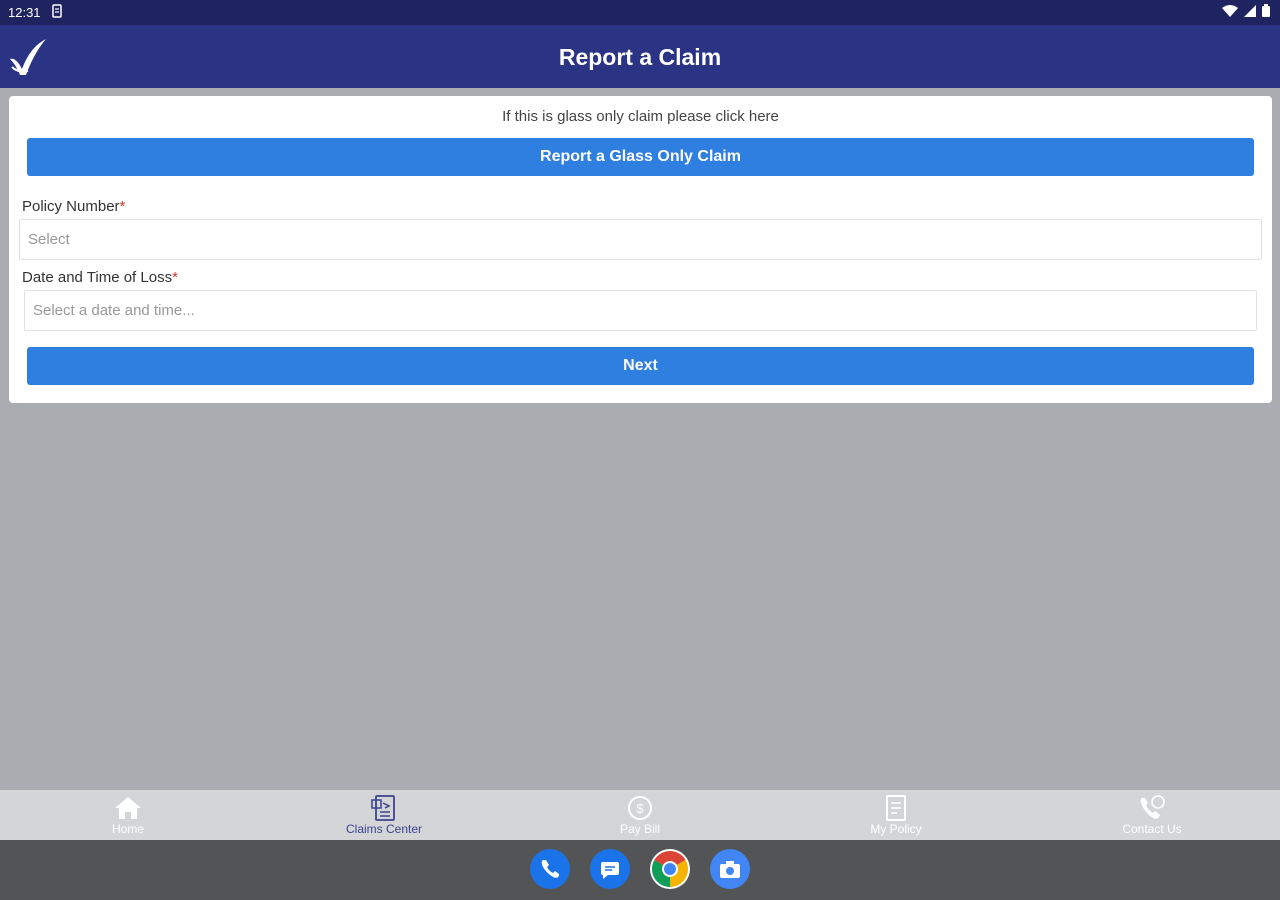 Image resolution: width=1280 pixels, height=900 pixels. I want to click on battery-icon, so click(1266, 12).